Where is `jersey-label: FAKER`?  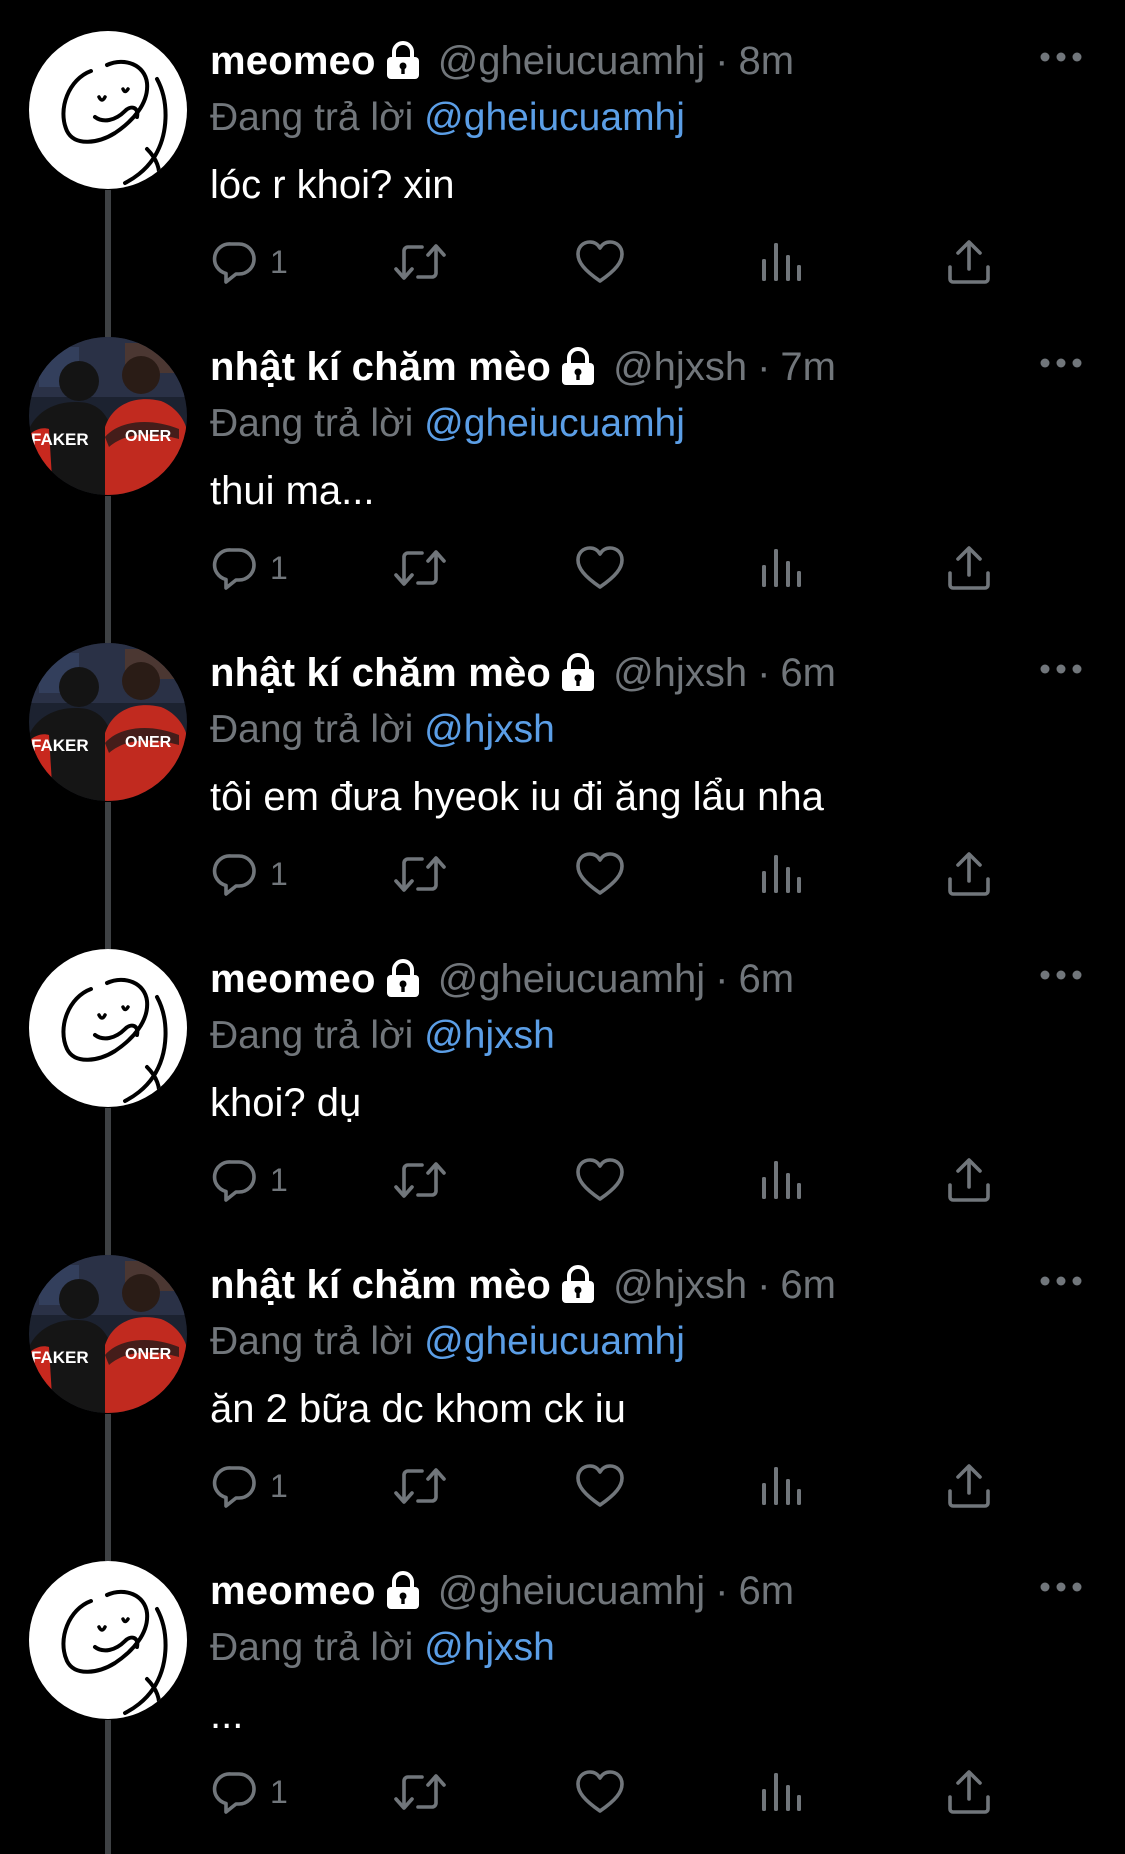
jersey-label: FAKER is located at coordinates (60, 439).